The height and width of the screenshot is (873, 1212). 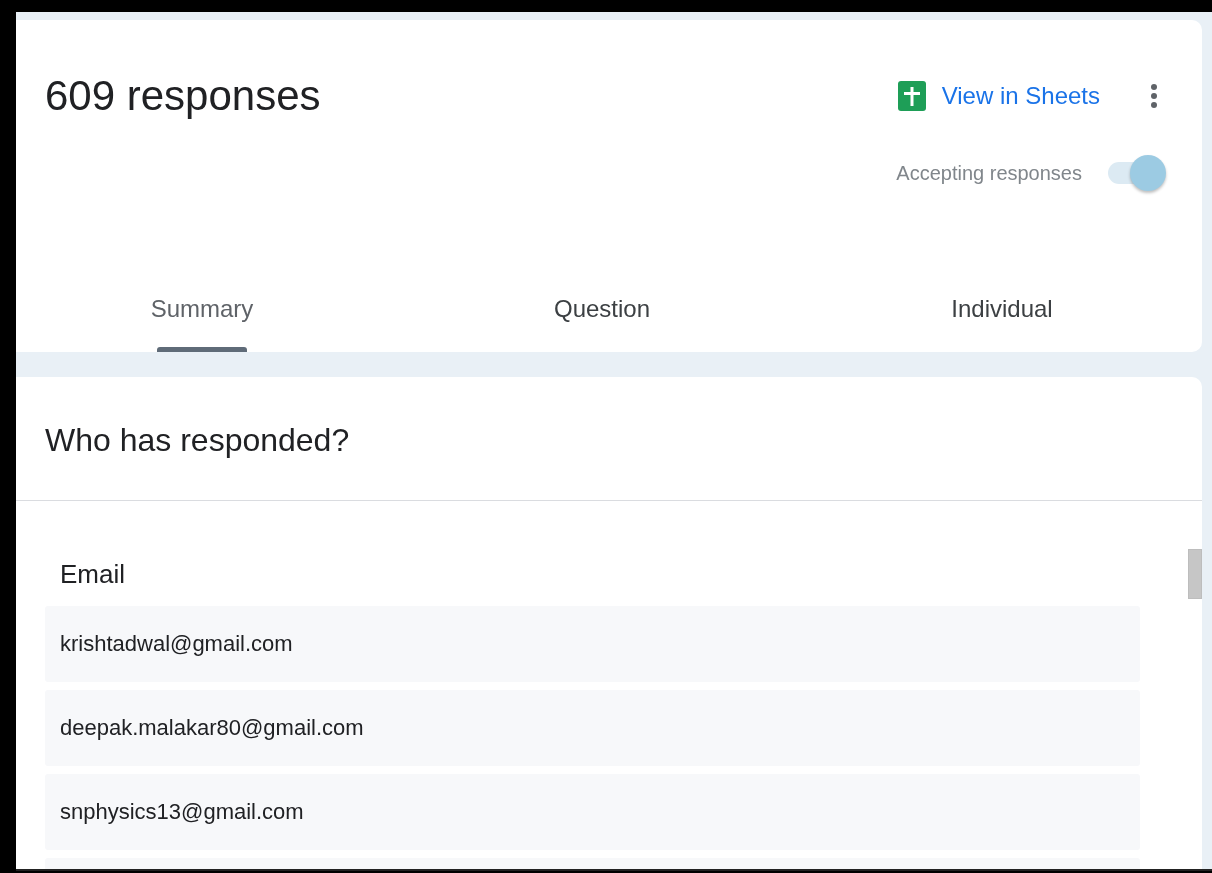 I want to click on tab: Question, so click(x=602, y=321).